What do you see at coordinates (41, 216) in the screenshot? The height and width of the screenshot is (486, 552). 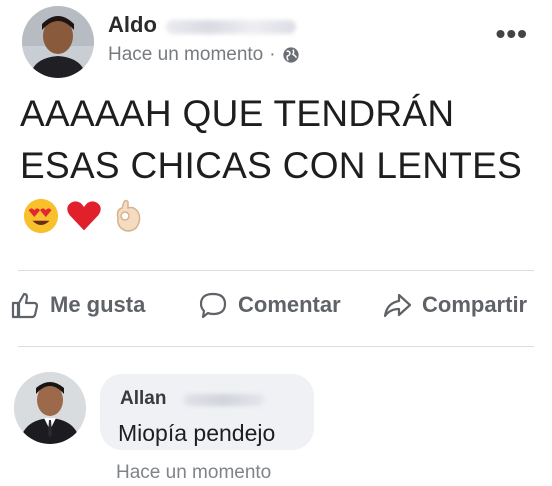 I see `heart-eyes-emoji` at bounding box center [41, 216].